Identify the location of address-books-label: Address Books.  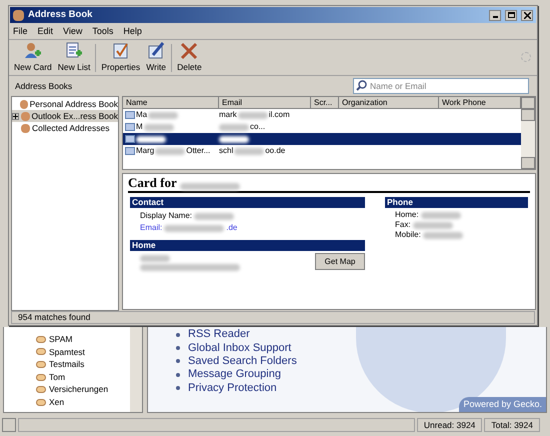
(43, 86).